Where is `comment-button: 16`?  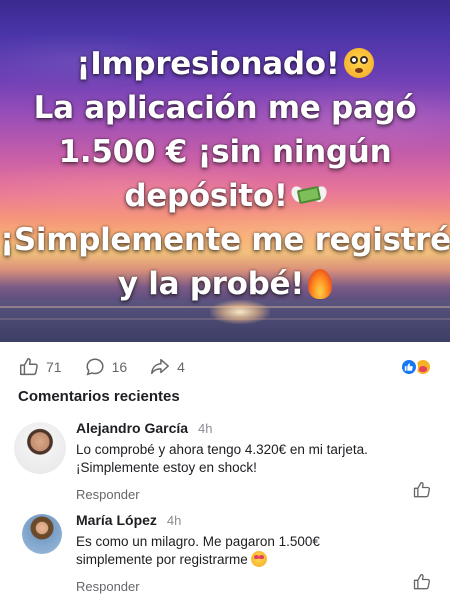
comment-button: 16 is located at coordinates (106, 367).